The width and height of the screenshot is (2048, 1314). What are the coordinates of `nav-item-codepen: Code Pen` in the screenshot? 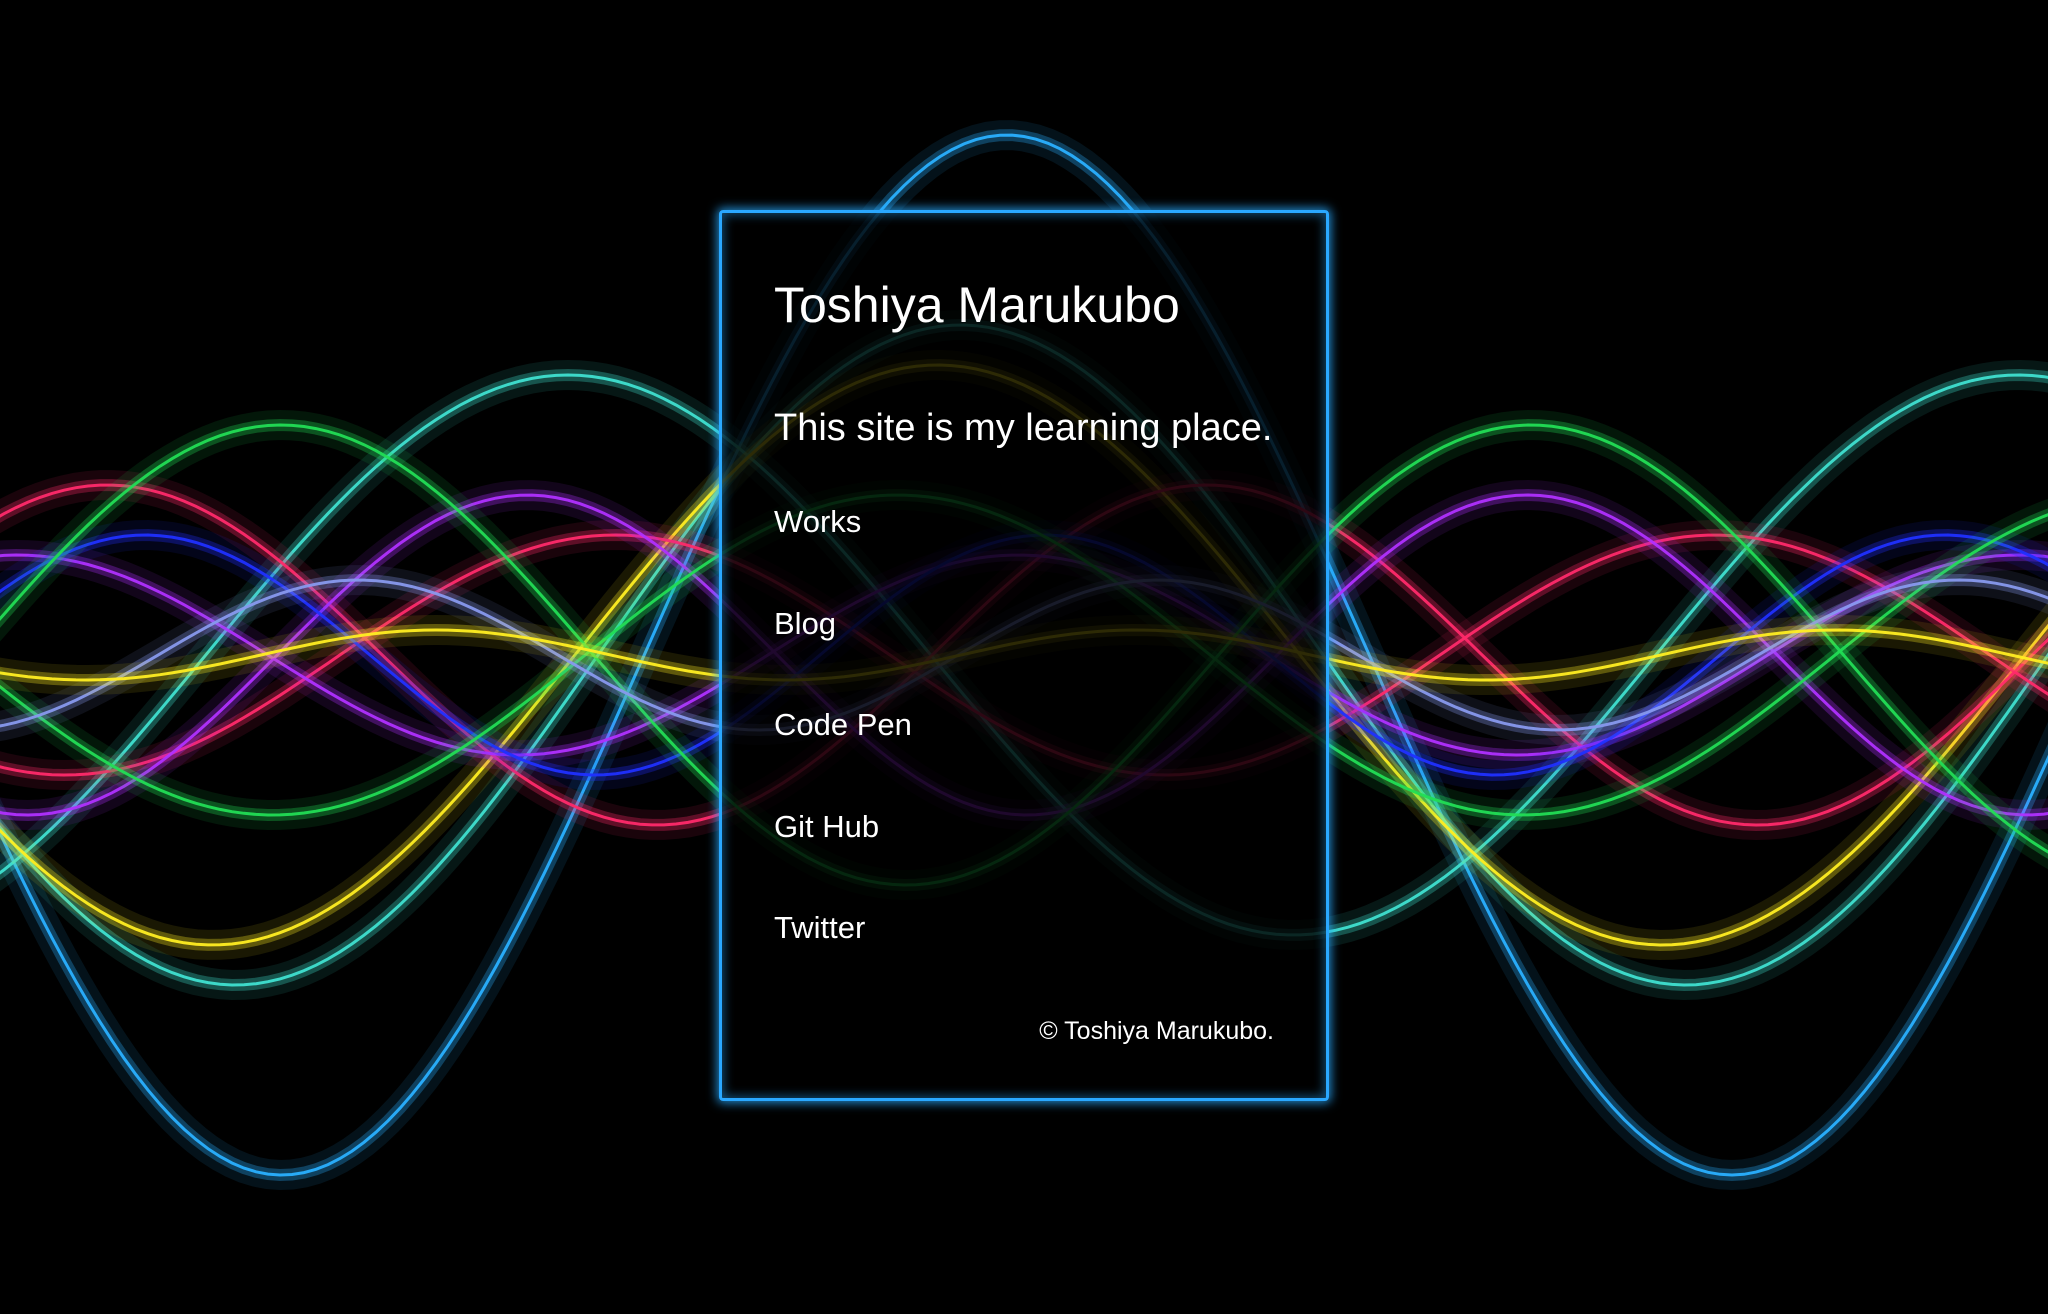 It's located at (843, 757).